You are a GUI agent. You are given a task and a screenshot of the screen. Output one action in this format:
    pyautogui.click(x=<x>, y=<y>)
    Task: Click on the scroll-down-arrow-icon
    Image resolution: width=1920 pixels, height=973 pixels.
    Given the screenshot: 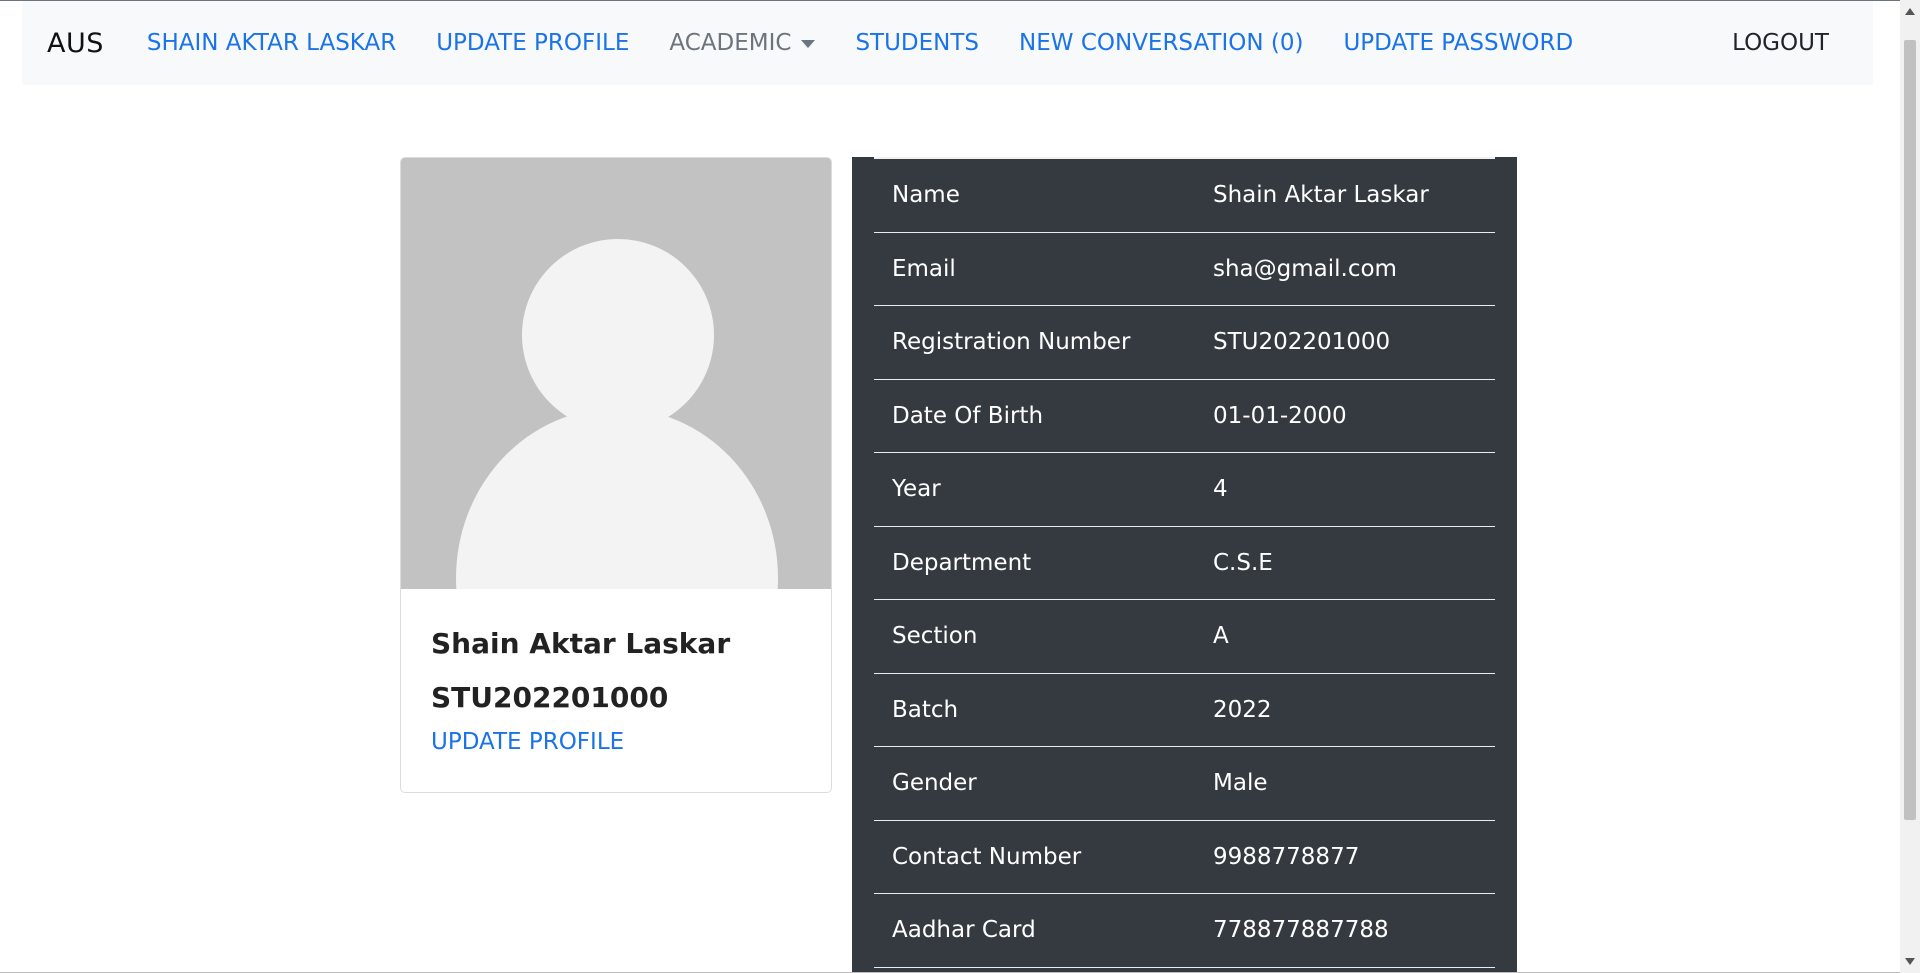 What is the action you would take?
    pyautogui.click(x=1910, y=961)
    